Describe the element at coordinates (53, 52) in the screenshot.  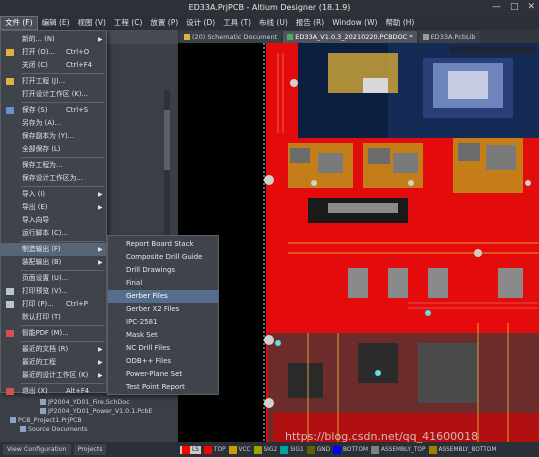
I see `file-menu-item: 打开 (O)... Ctrl+O` at that location.